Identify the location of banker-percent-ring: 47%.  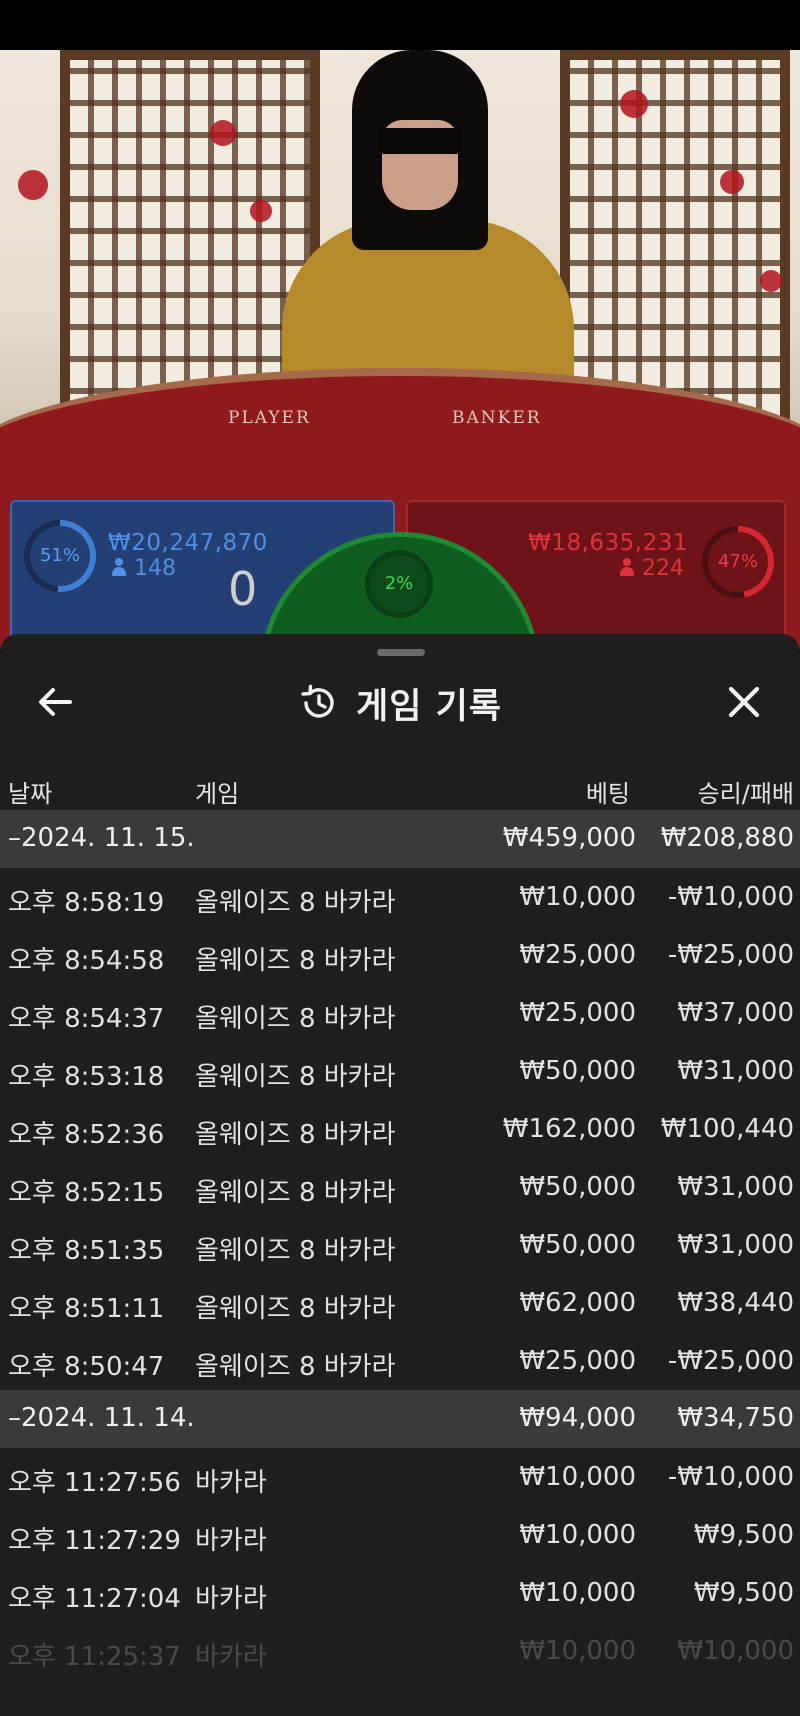
(738, 562).